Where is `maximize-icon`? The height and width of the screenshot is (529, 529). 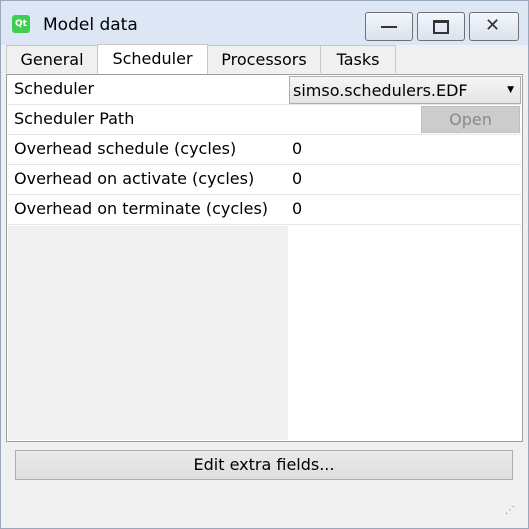
maximize-icon is located at coordinates (441, 27).